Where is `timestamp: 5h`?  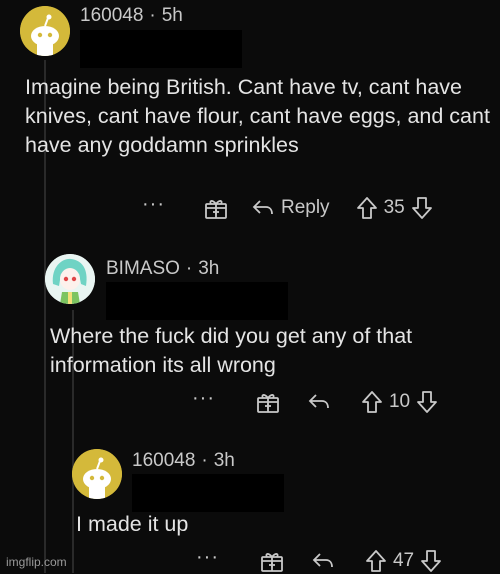
timestamp: 5h is located at coordinates (172, 15).